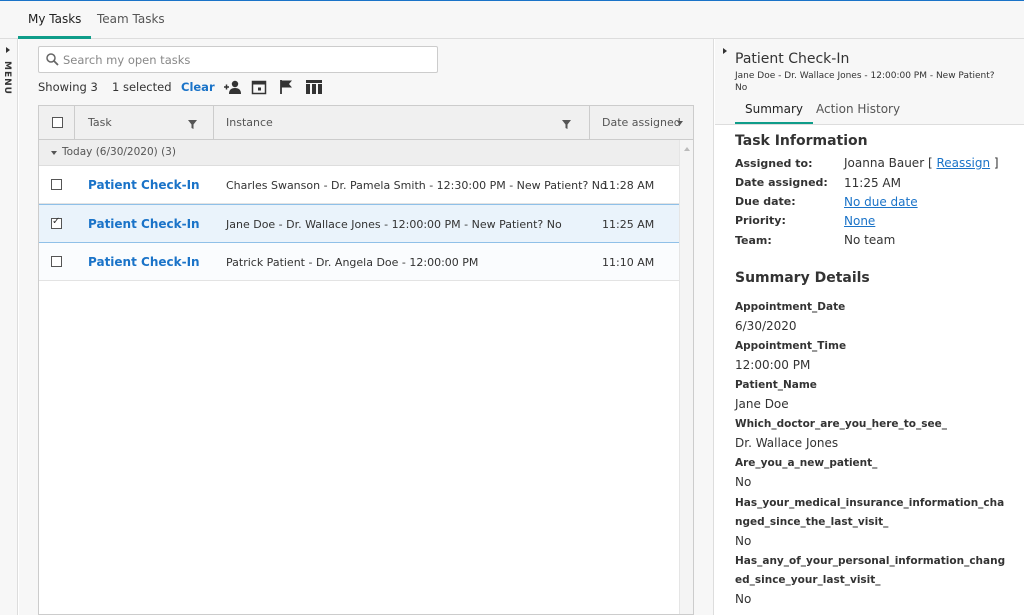 This screenshot has width=1024, height=615. Describe the element at coordinates (774, 113) in the screenshot. I see `tab-summary: Summary` at that location.